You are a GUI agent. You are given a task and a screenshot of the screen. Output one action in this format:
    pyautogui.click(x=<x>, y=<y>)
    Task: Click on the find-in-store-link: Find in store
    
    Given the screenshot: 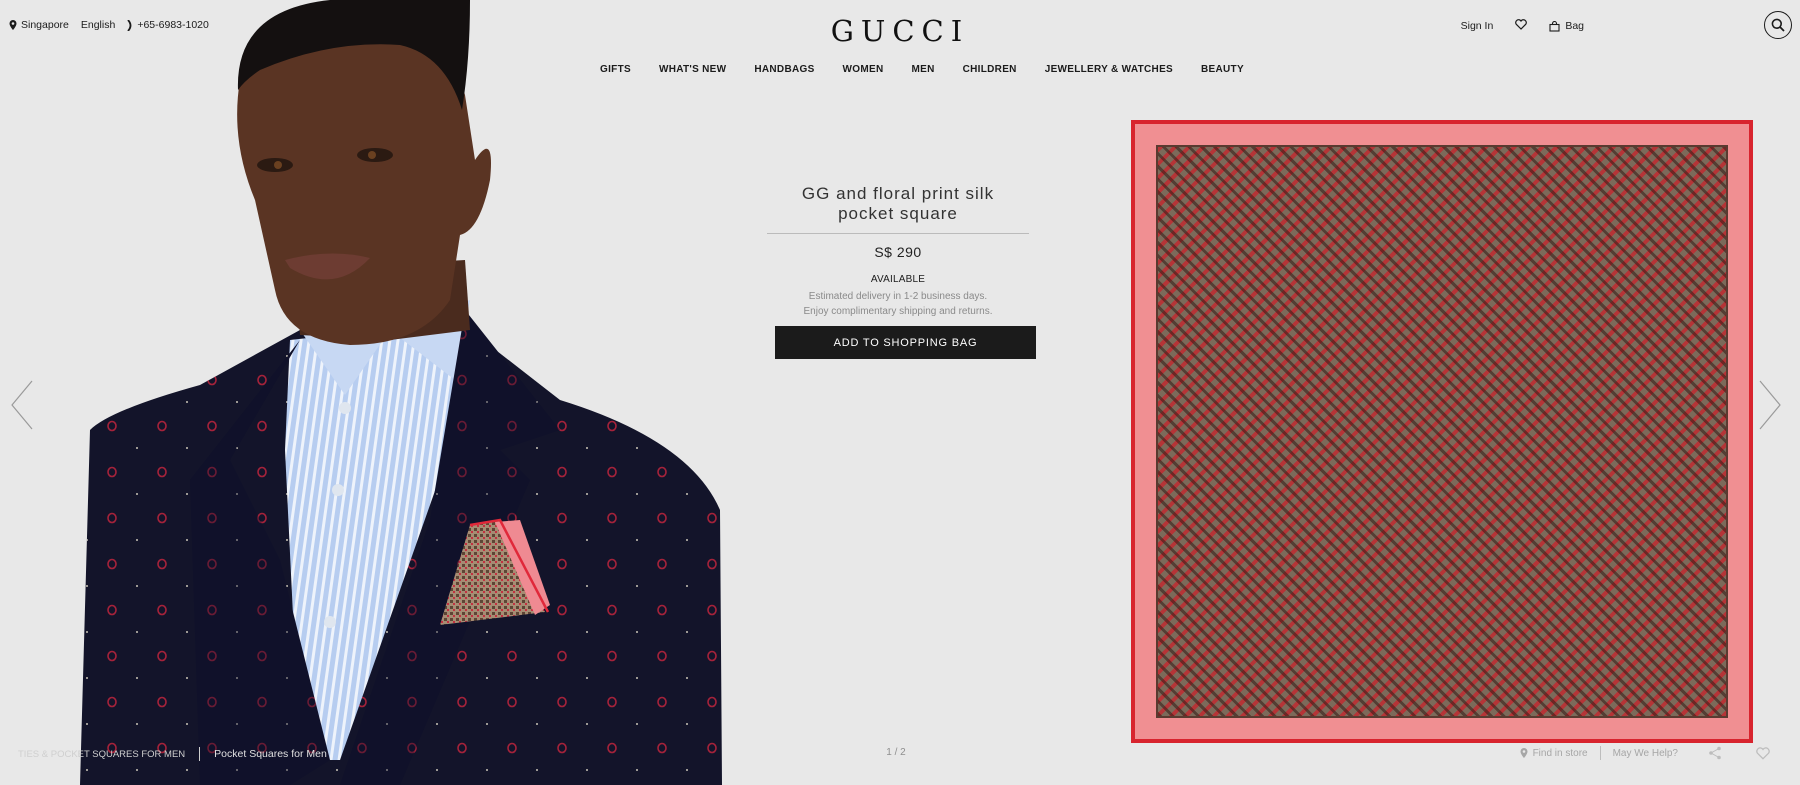 What is the action you would take?
    pyautogui.click(x=1554, y=753)
    